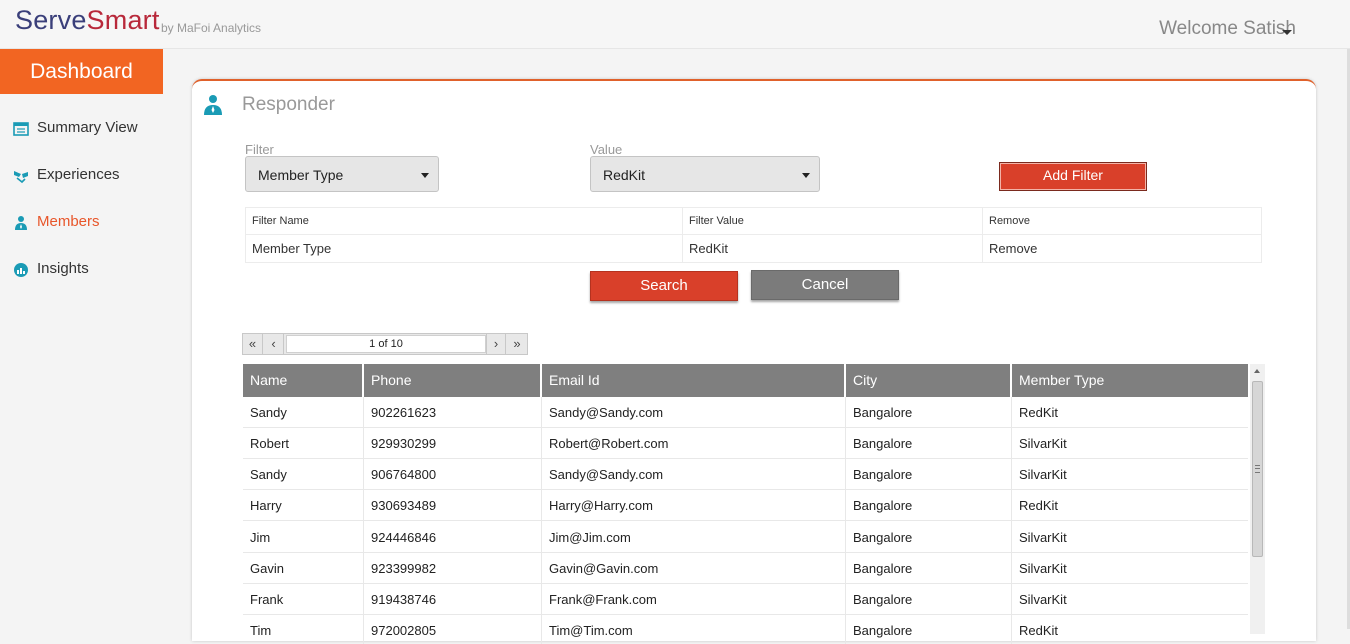 This screenshot has height=644, width=1350. Describe the element at coordinates (453, 380) in the screenshot. I see `column-header-phone: Phone` at that location.